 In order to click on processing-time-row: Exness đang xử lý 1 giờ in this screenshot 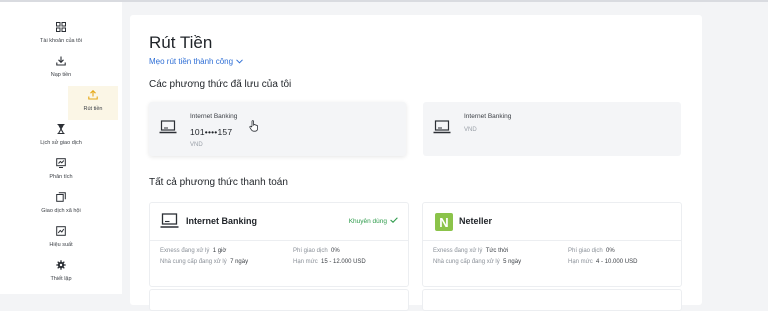, I will do `click(193, 251)`.